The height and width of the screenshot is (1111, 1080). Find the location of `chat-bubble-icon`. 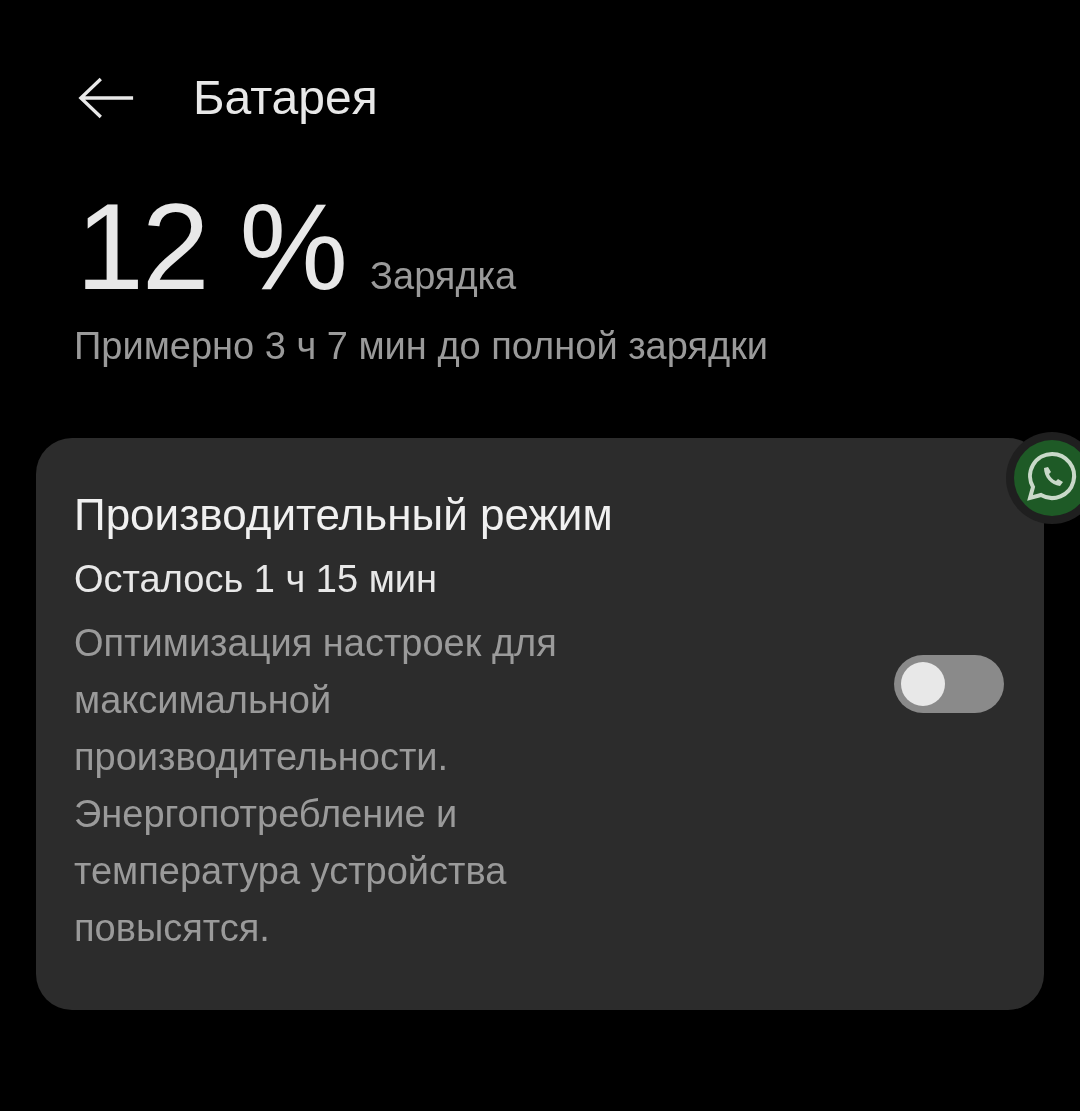

chat-bubble-icon is located at coordinates (1042, 478).